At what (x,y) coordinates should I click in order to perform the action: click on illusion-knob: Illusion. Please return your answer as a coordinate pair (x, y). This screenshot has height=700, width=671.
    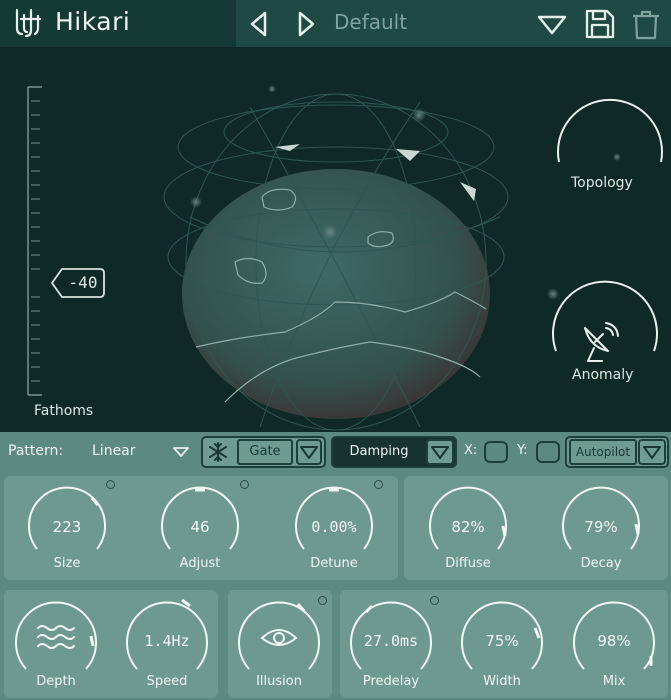
    Looking at the image, I should click on (279, 644).